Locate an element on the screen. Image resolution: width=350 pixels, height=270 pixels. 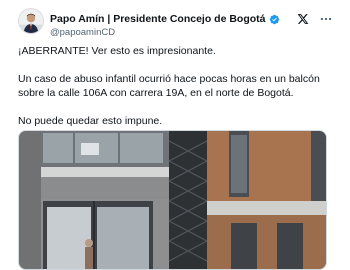
verified-badge-icon is located at coordinates (274, 19).